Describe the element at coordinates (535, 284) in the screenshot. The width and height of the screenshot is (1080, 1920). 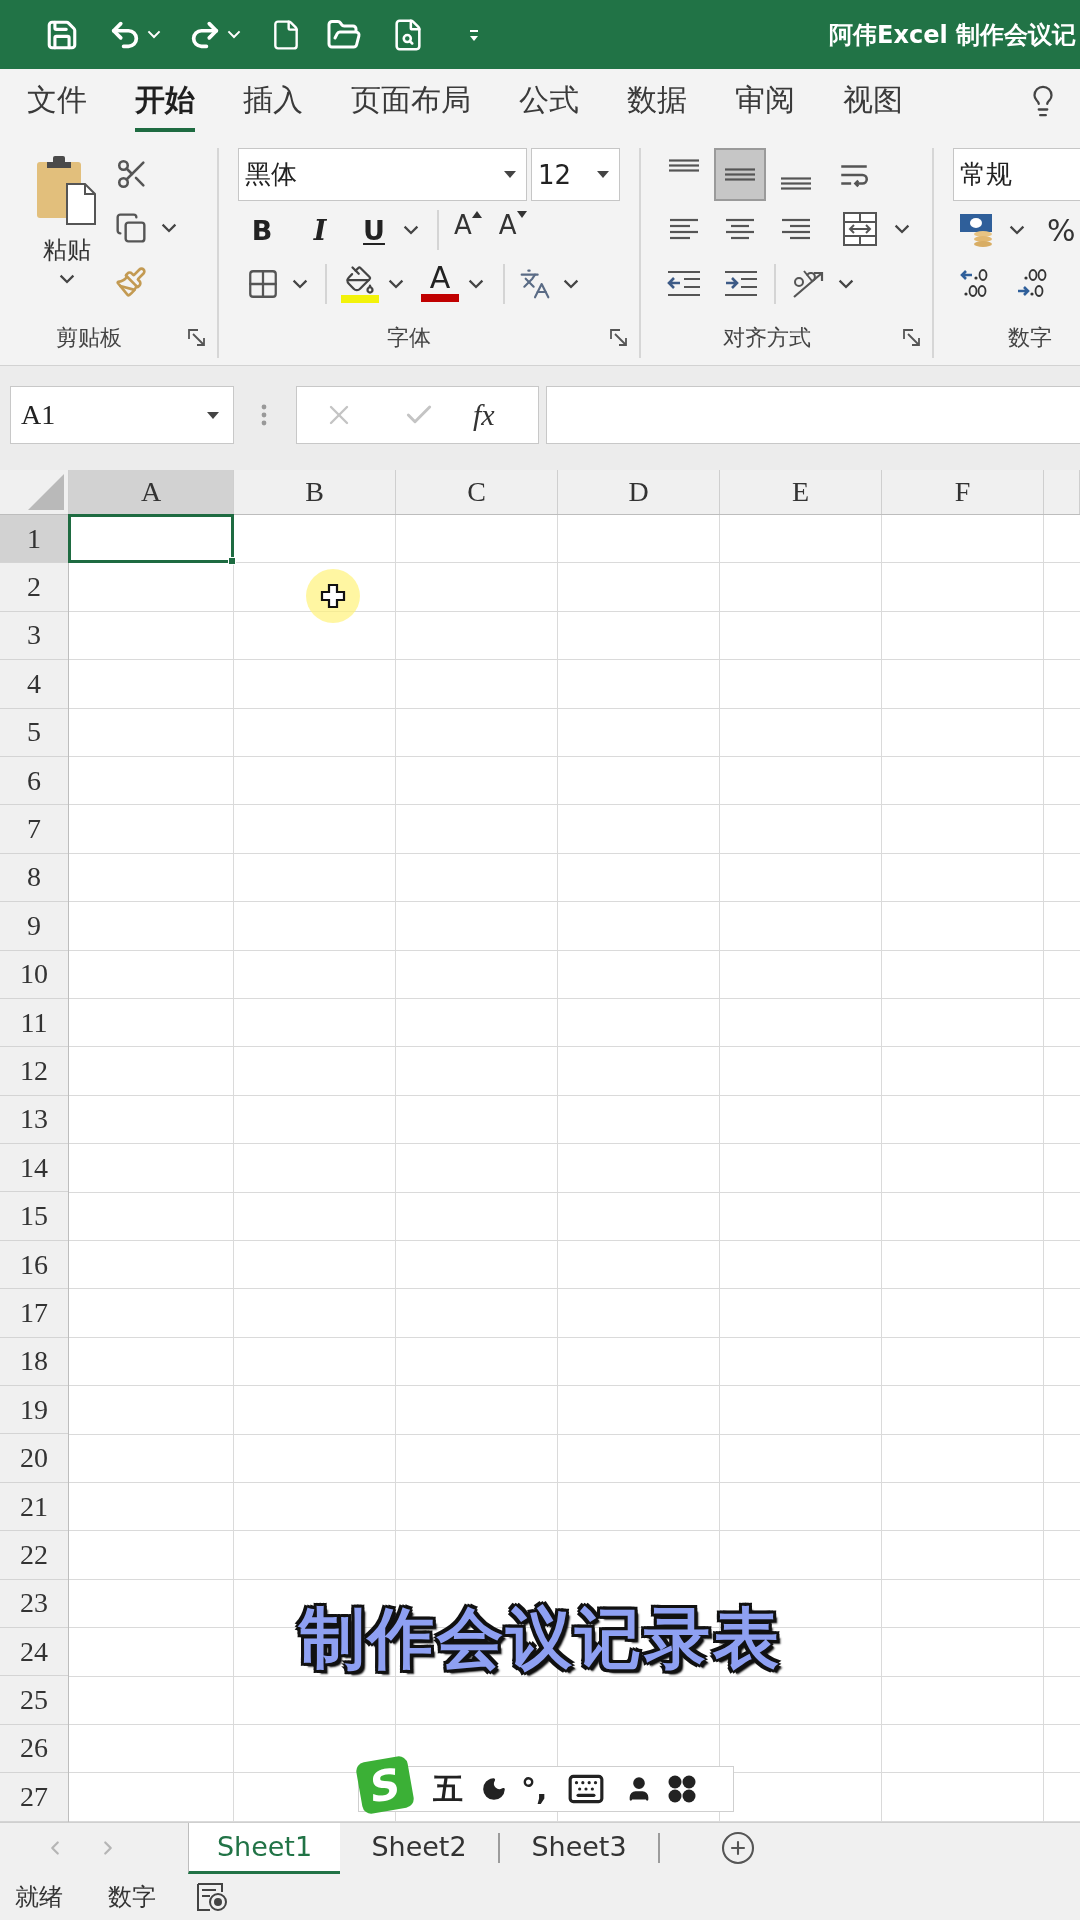
I see `language-icon` at that location.